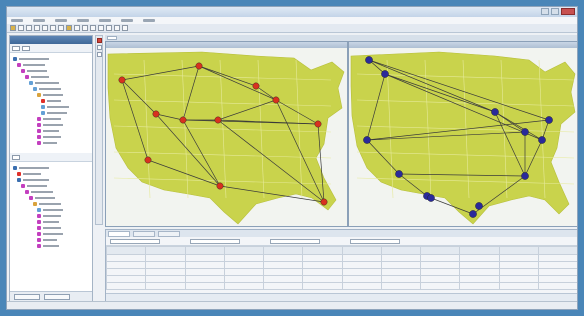  What do you see at coordinates (545, 11) in the screenshot?
I see `minimize-button` at bounding box center [545, 11].